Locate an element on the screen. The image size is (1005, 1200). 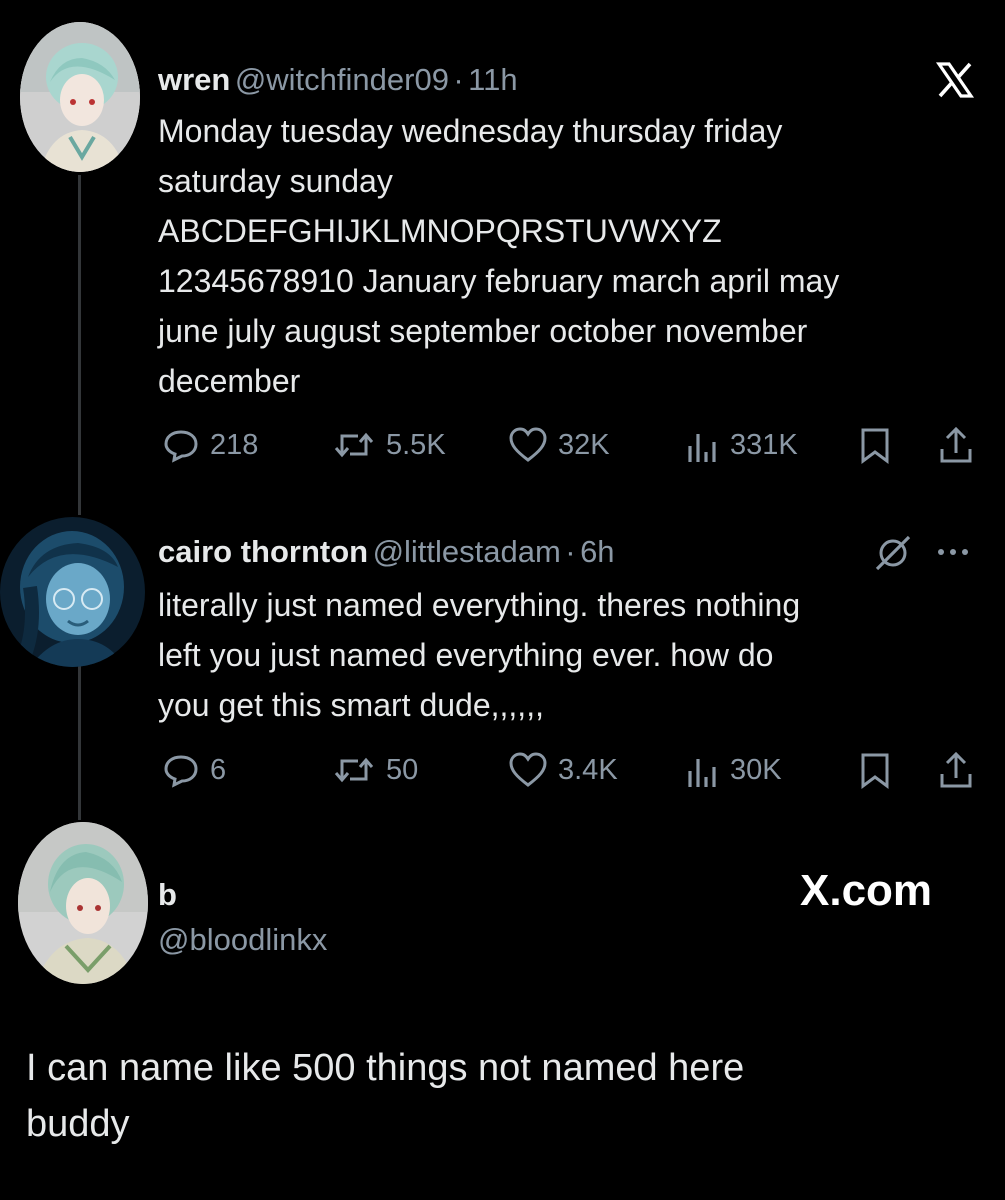
post-name: b is located at coordinates (167, 898).